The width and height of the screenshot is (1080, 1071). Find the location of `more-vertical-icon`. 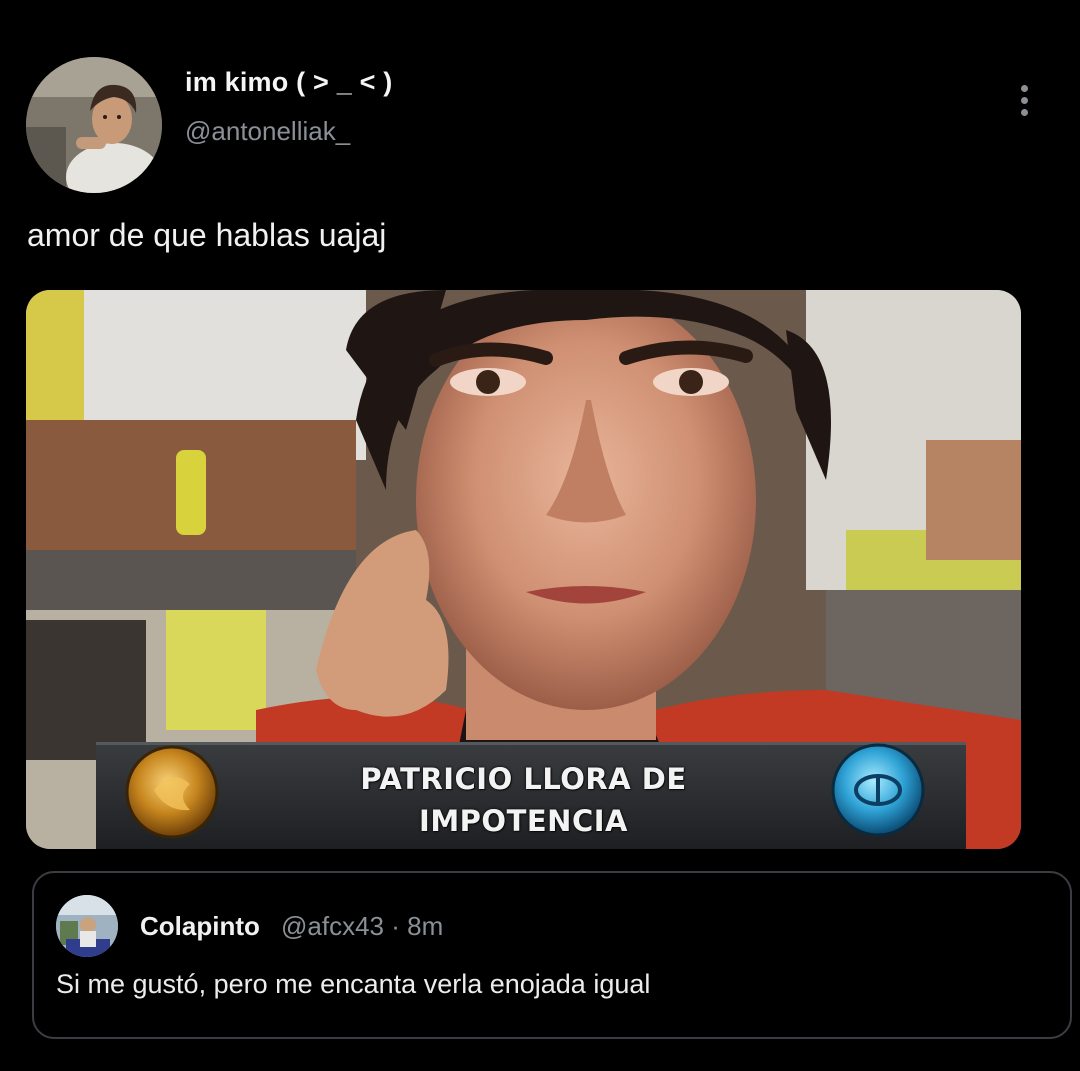

more-vertical-icon is located at coordinates (1024, 100).